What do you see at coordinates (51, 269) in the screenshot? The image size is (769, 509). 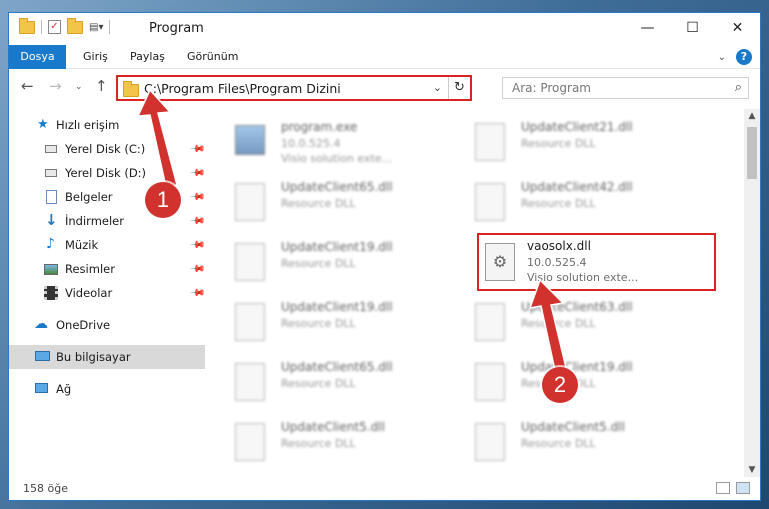 I see `pictures-icon` at bounding box center [51, 269].